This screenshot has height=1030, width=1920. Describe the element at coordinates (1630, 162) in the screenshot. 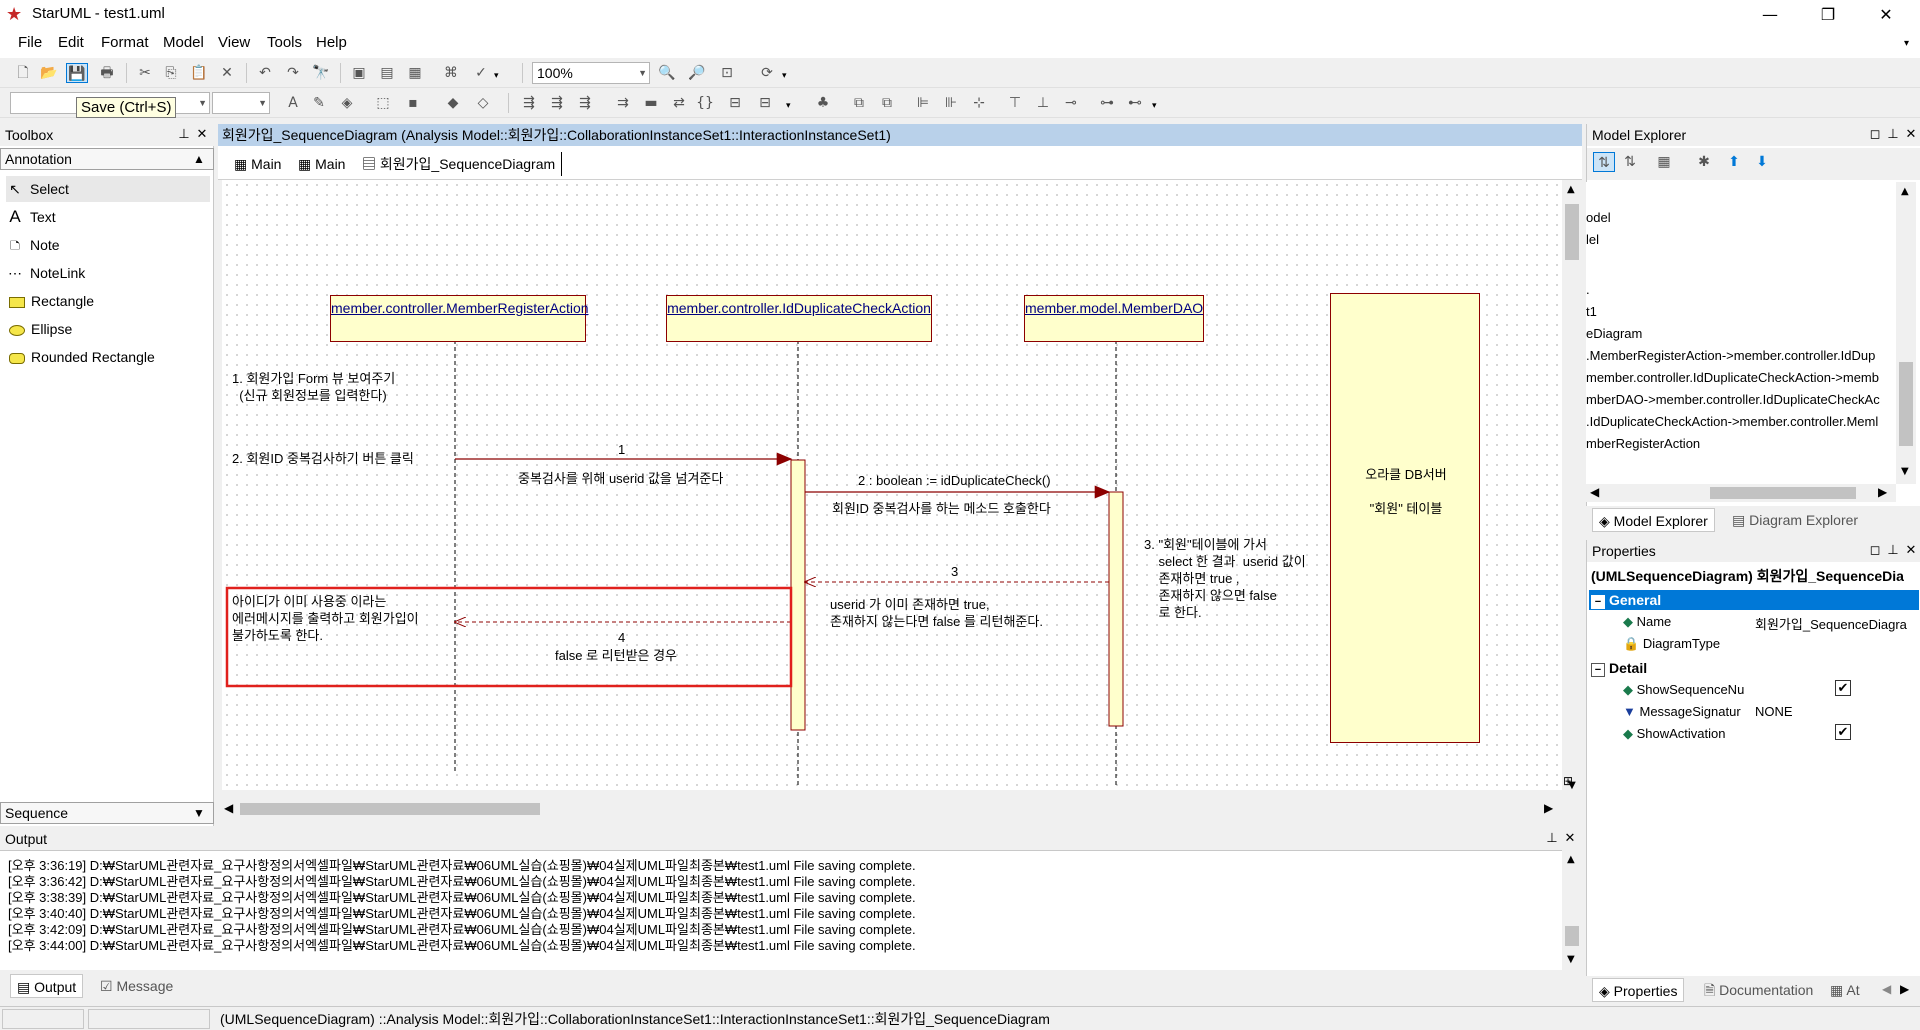

I see `sort-by-name-icon: ⇅` at that location.